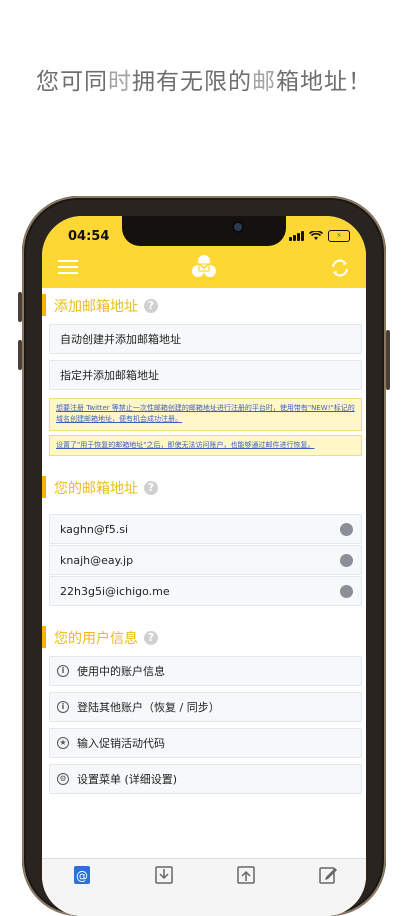 The height and width of the screenshot is (916, 408). What do you see at coordinates (246, 875) in the screenshot?
I see `tab-upload-icon` at bounding box center [246, 875].